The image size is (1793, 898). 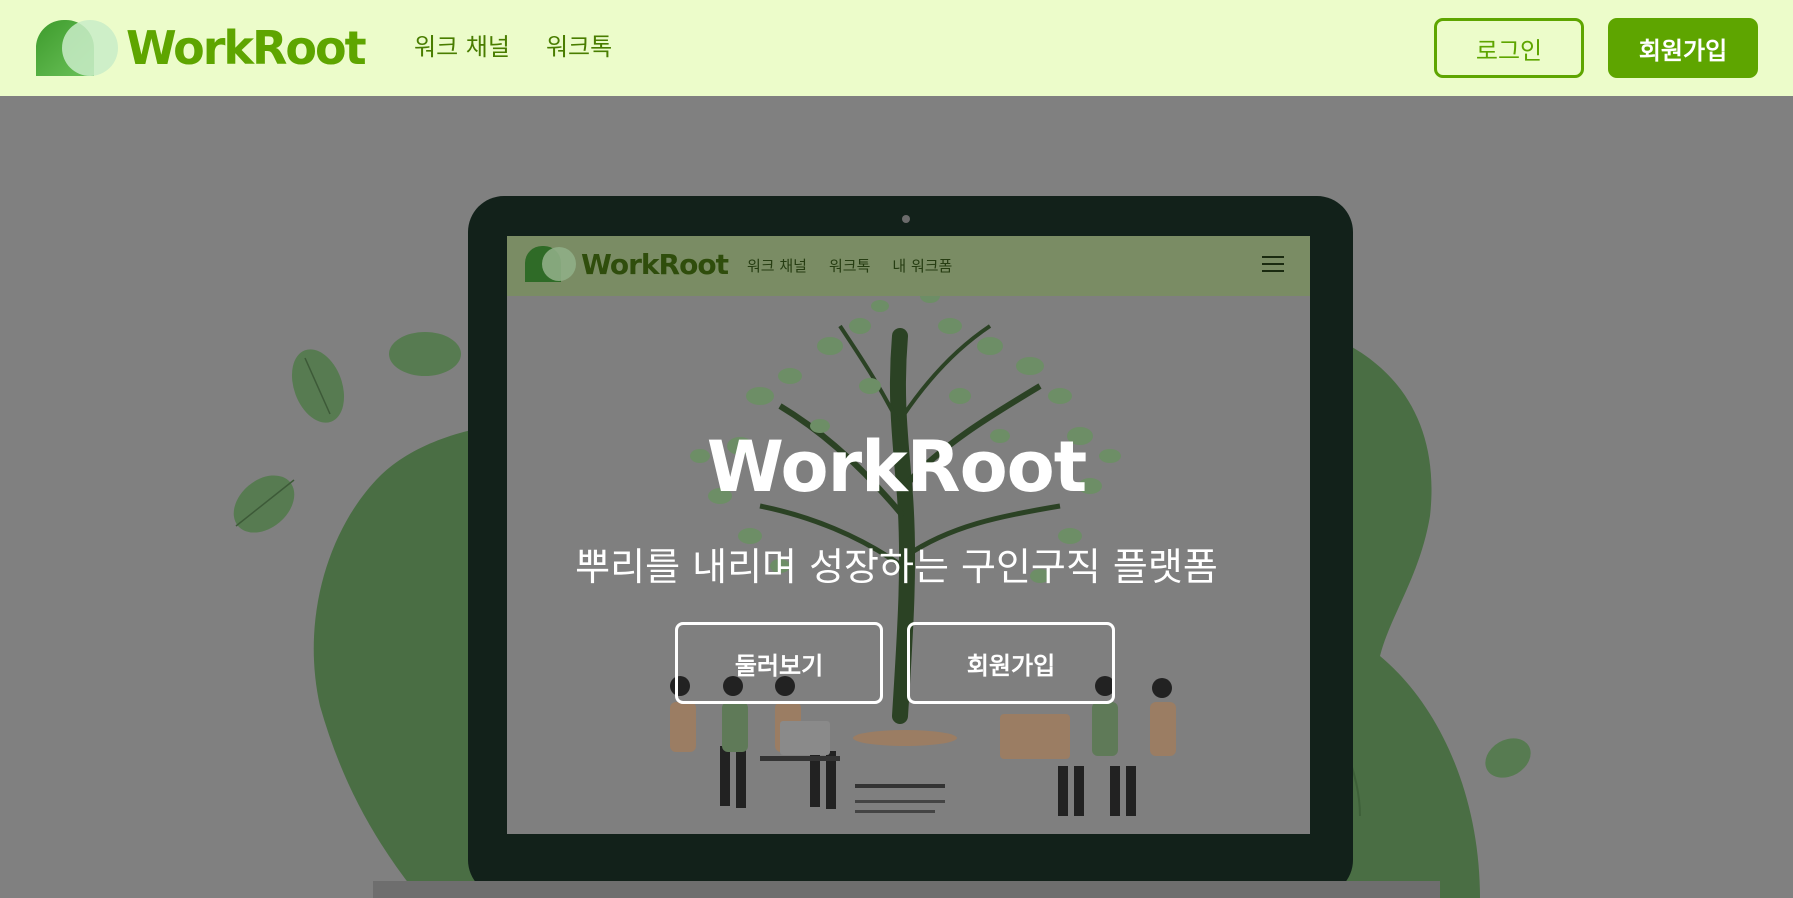 What do you see at coordinates (896, 567) in the screenshot?
I see `hero-subtitle: 뿌리를 내리며 성장하는 구인구직 플랫폼` at bounding box center [896, 567].